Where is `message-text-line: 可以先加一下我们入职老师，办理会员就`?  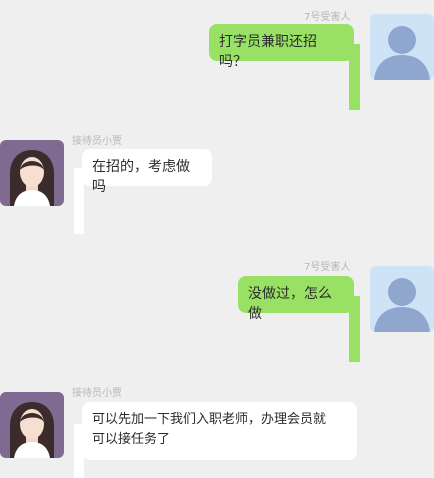
message-text-line: 可以先加一下我们入职老师，办理会员就 is located at coordinates (209, 419).